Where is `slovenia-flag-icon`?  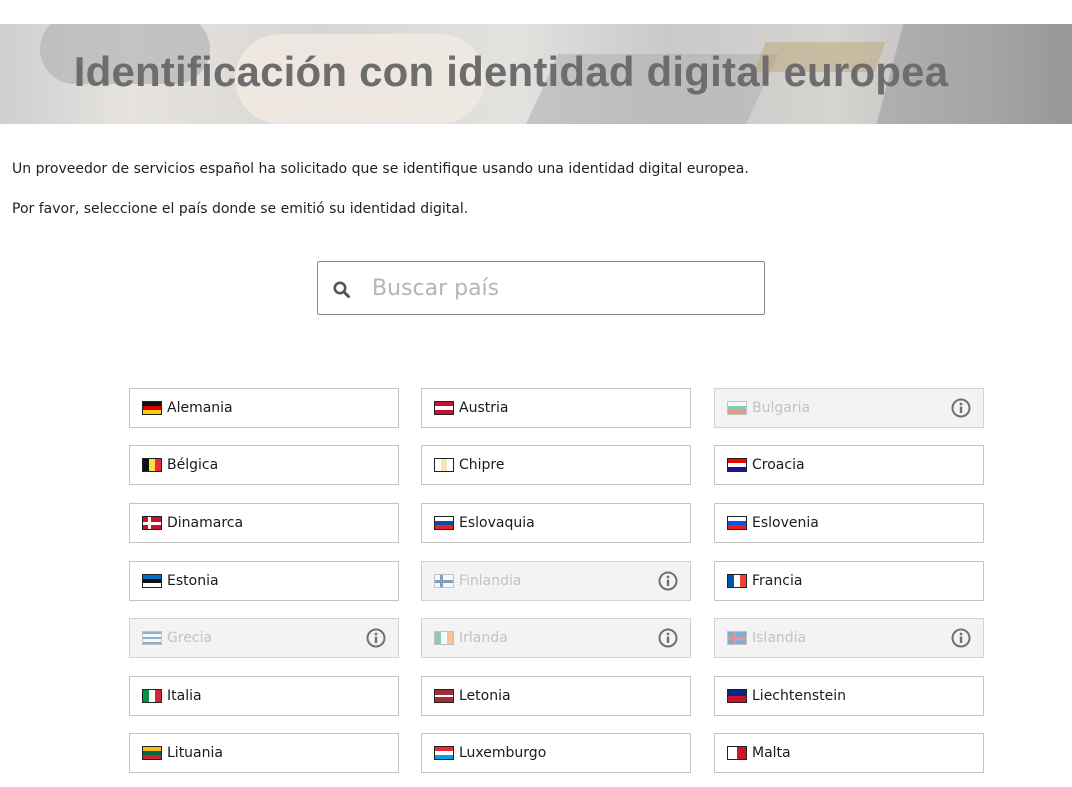 slovenia-flag-icon is located at coordinates (737, 523).